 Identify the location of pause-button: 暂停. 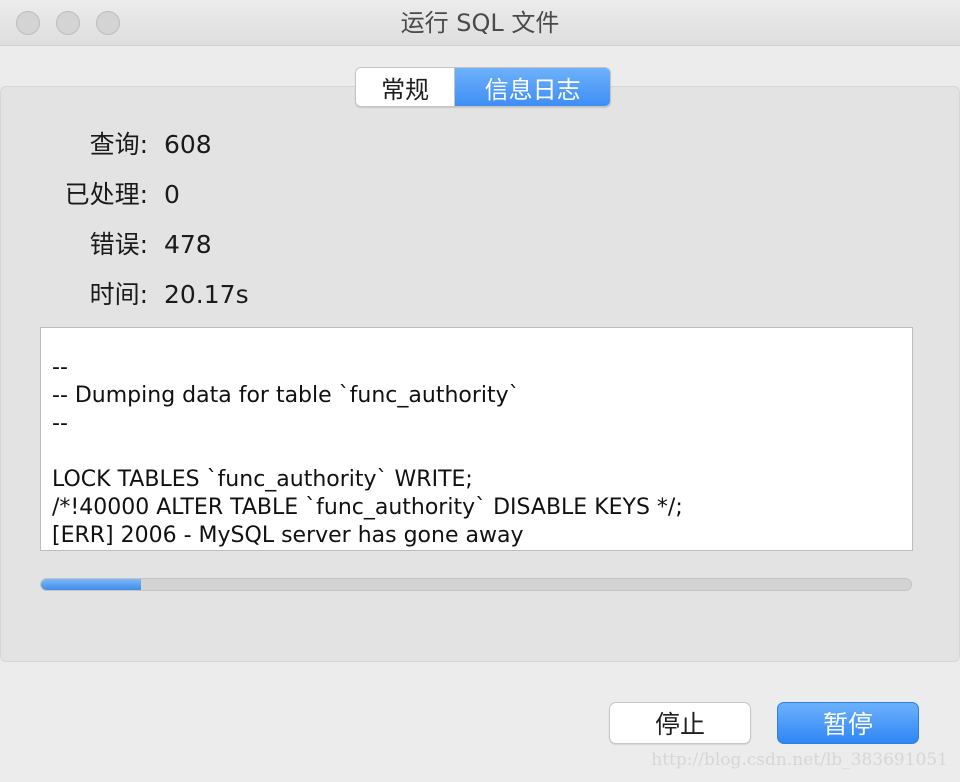
(848, 723).